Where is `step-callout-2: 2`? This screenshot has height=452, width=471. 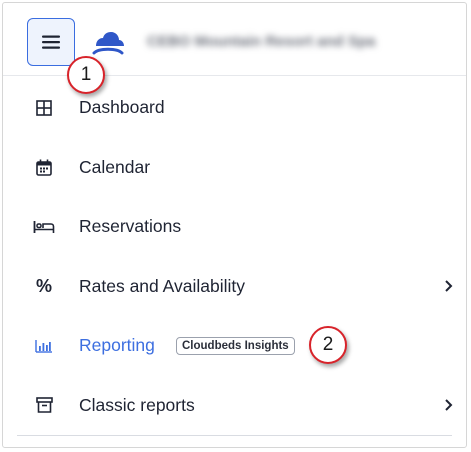 step-callout-2: 2 is located at coordinates (328, 345).